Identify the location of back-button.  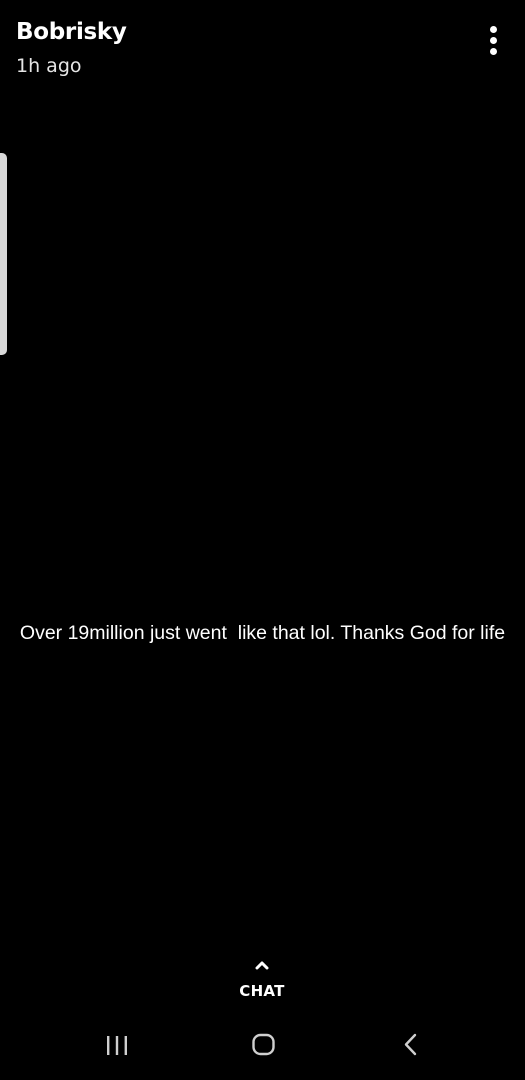
(410, 1045).